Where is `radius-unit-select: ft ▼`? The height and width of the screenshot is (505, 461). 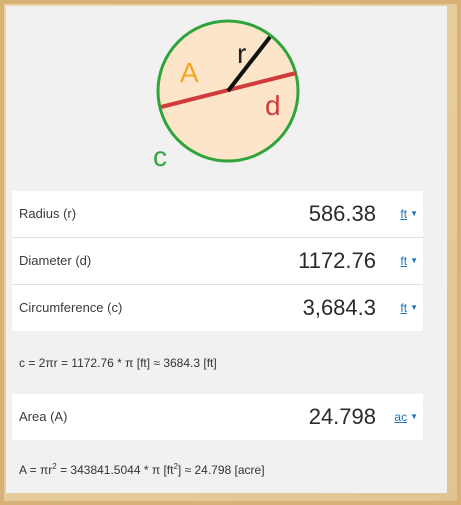 radius-unit-select: ft ▼ is located at coordinates (409, 214).